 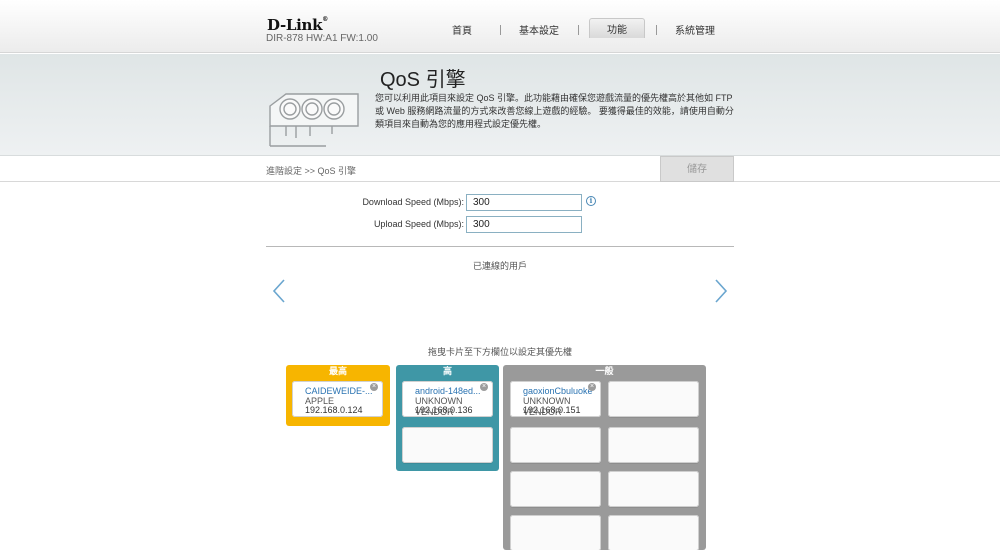 What do you see at coordinates (418, 224) in the screenshot?
I see `upload-speed-label: Upload Speed (Mbps):` at bounding box center [418, 224].